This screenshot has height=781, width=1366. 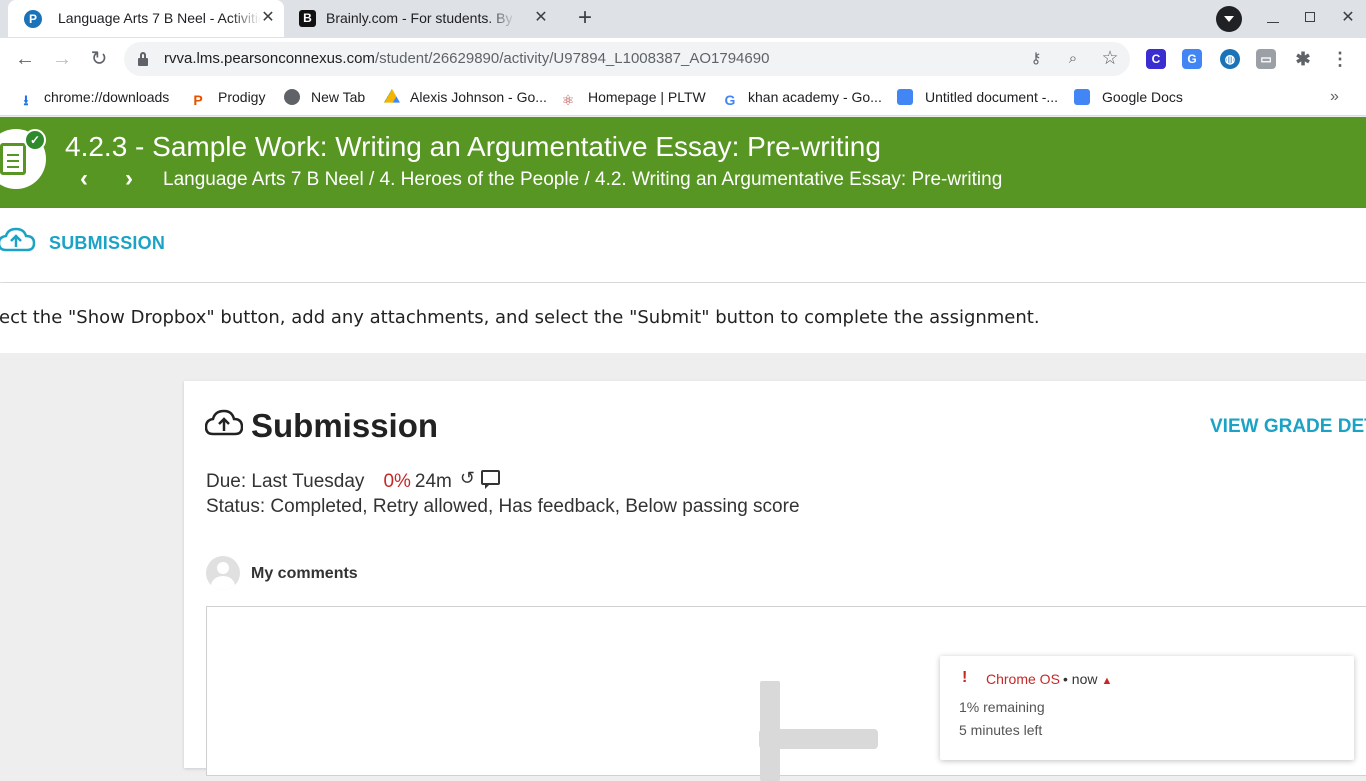 What do you see at coordinates (1128, 98) in the screenshot?
I see `bookmark-google-docs: Google Docs` at bounding box center [1128, 98].